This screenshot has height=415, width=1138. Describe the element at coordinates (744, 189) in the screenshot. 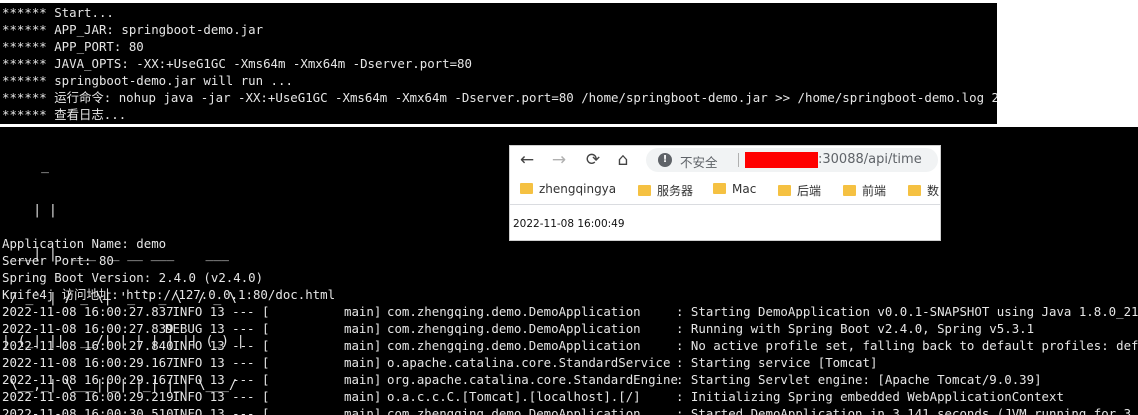

I see `bookmark-label: Mac` at that location.